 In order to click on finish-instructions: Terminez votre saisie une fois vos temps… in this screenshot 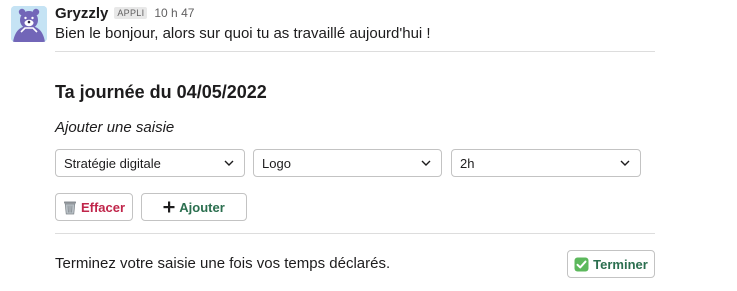, I will do `click(223, 263)`.